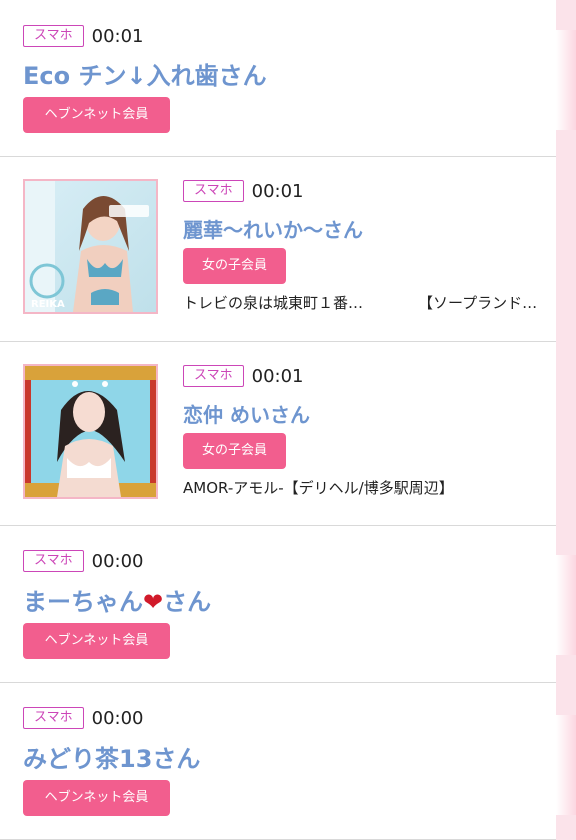  What do you see at coordinates (145, 73) in the screenshot?
I see `poster-name: Eco チン↓入れ歯さん` at bounding box center [145, 73].